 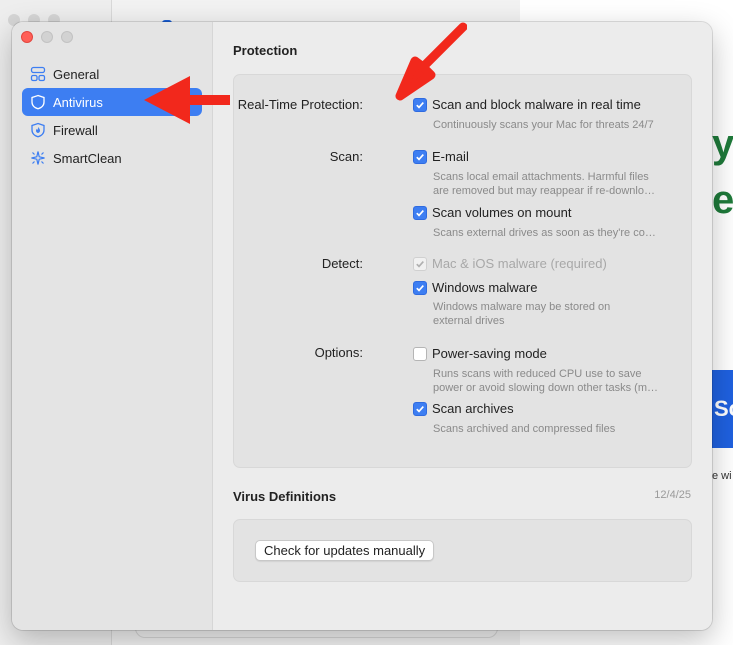 I want to click on firewall-icon, so click(x=38, y=130).